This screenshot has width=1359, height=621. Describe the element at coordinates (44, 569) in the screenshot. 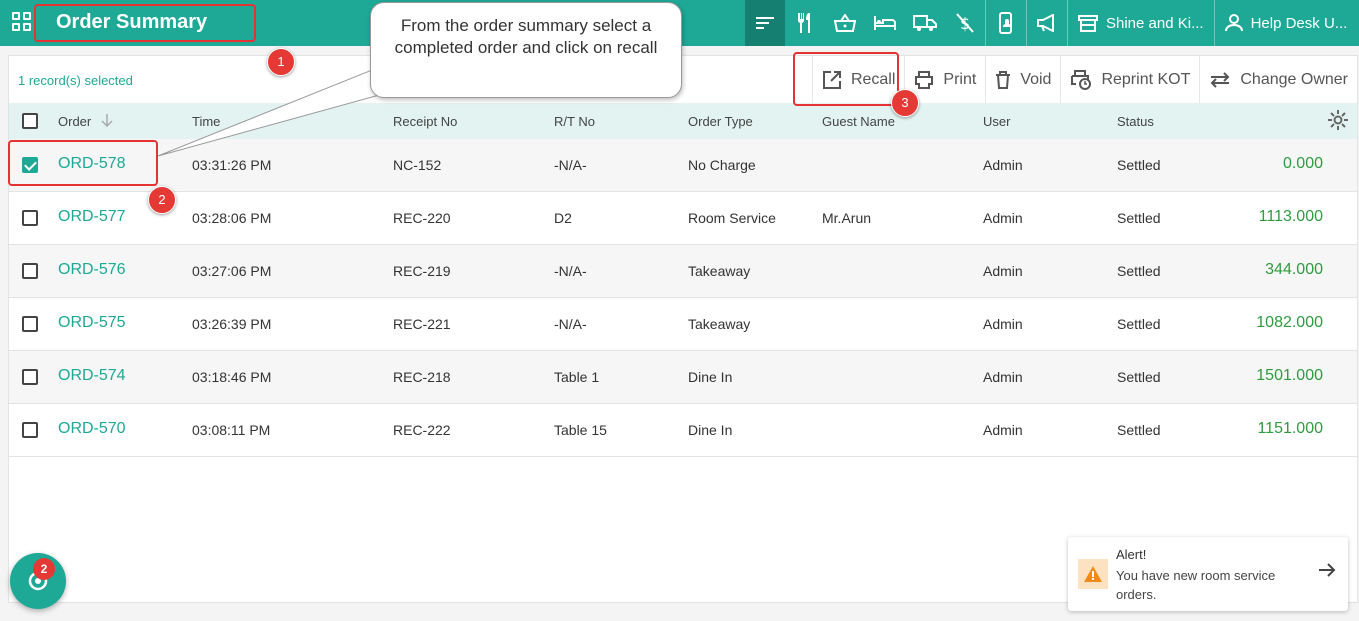

I see `fab-badge: 2` at that location.